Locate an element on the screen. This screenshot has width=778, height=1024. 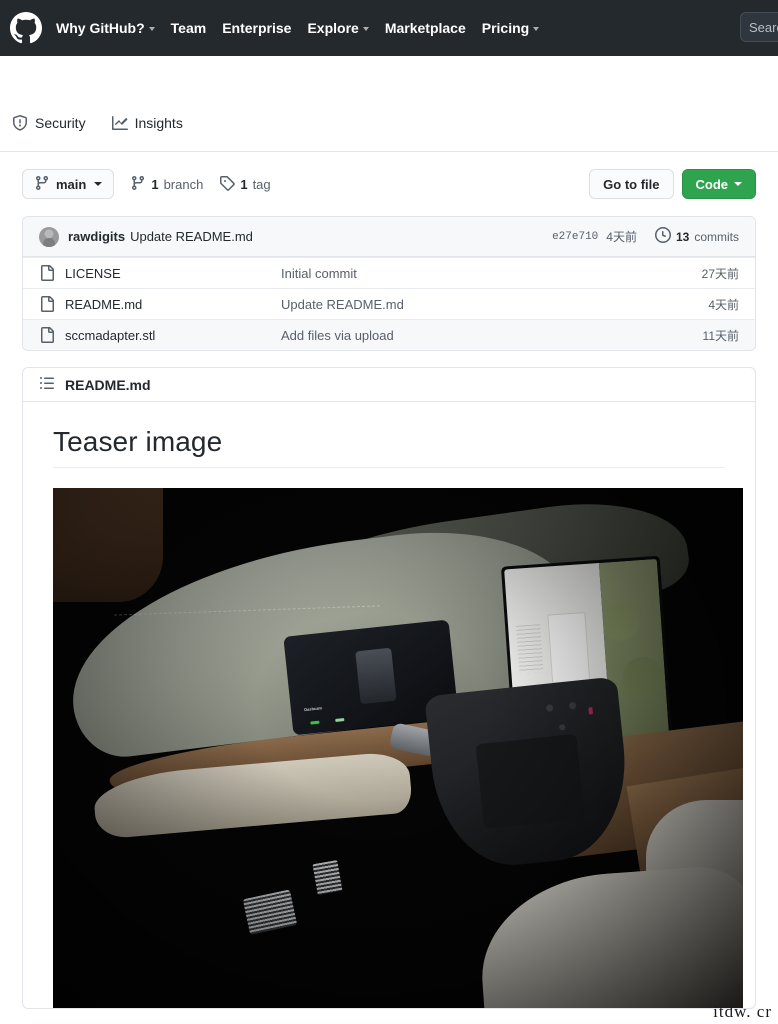
go-to-file-button: Go to file is located at coordinates (631, 184).